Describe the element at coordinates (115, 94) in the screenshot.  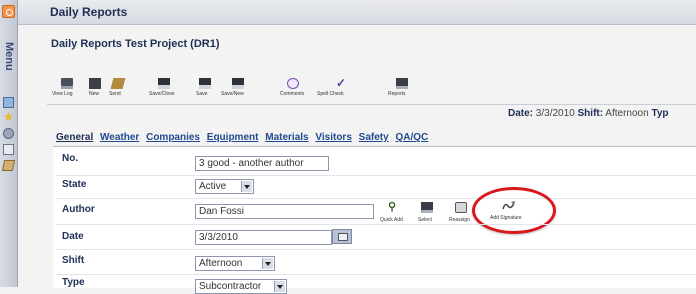
I see `send-button: Send` at that location.